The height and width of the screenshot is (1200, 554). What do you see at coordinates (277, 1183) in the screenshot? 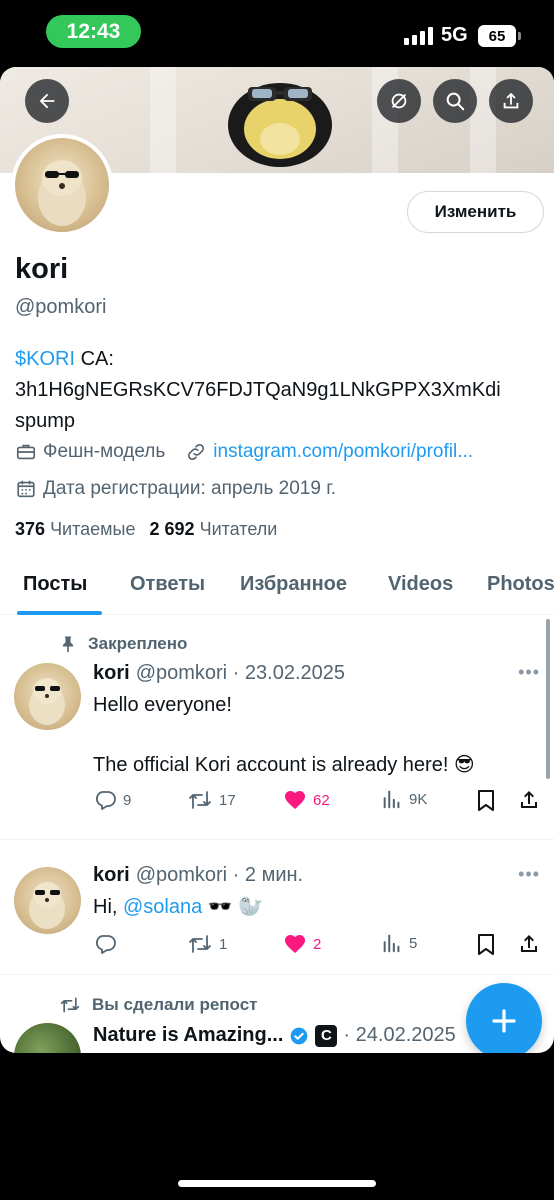
I see `home-indicator` at bounding box center [277, 1183].